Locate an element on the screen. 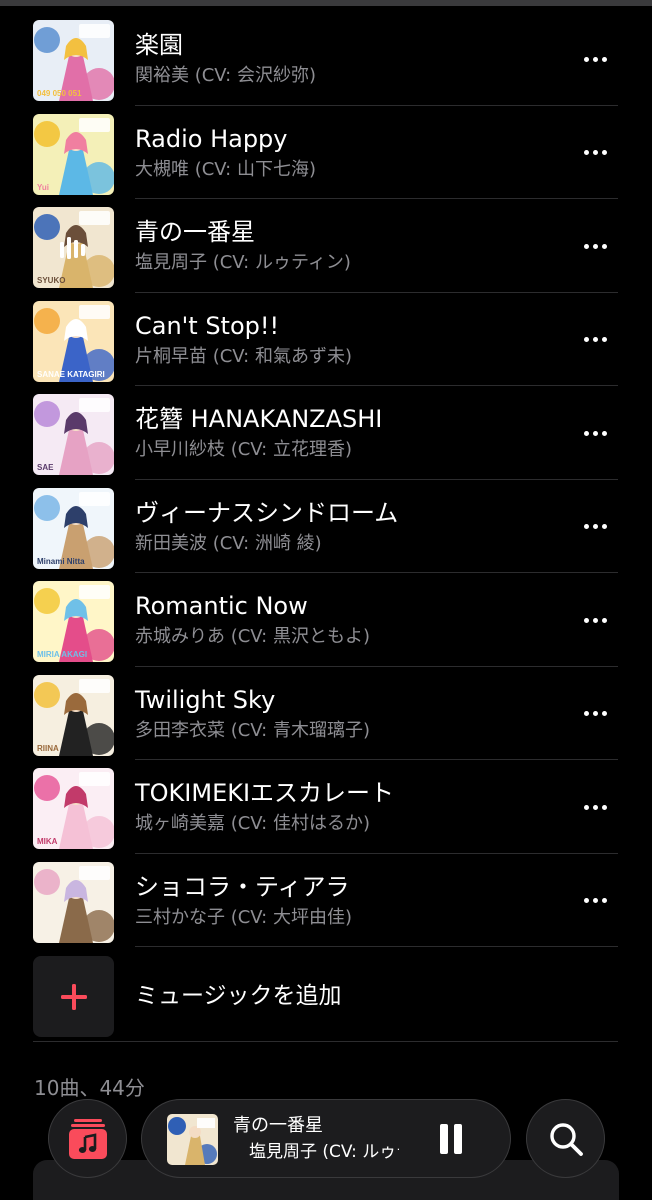  svg-text: 049 050 051 is located at coordinates (59, 93).